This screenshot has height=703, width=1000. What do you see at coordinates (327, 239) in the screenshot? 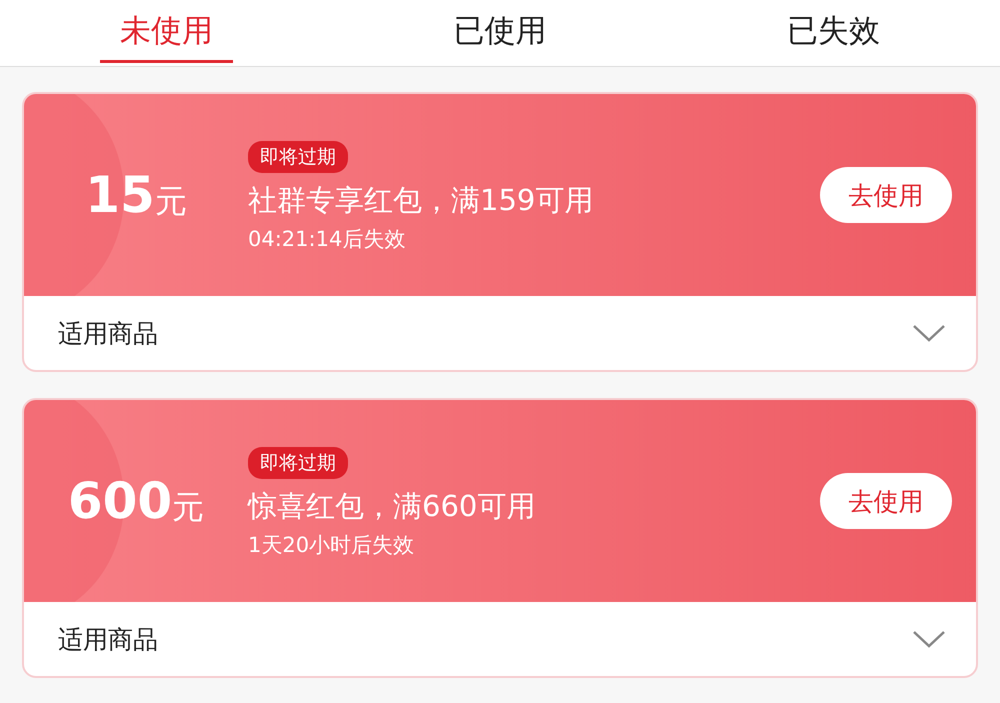
I see `expiry-text: 04:21:14后失效` at bounding box center [327, 239].